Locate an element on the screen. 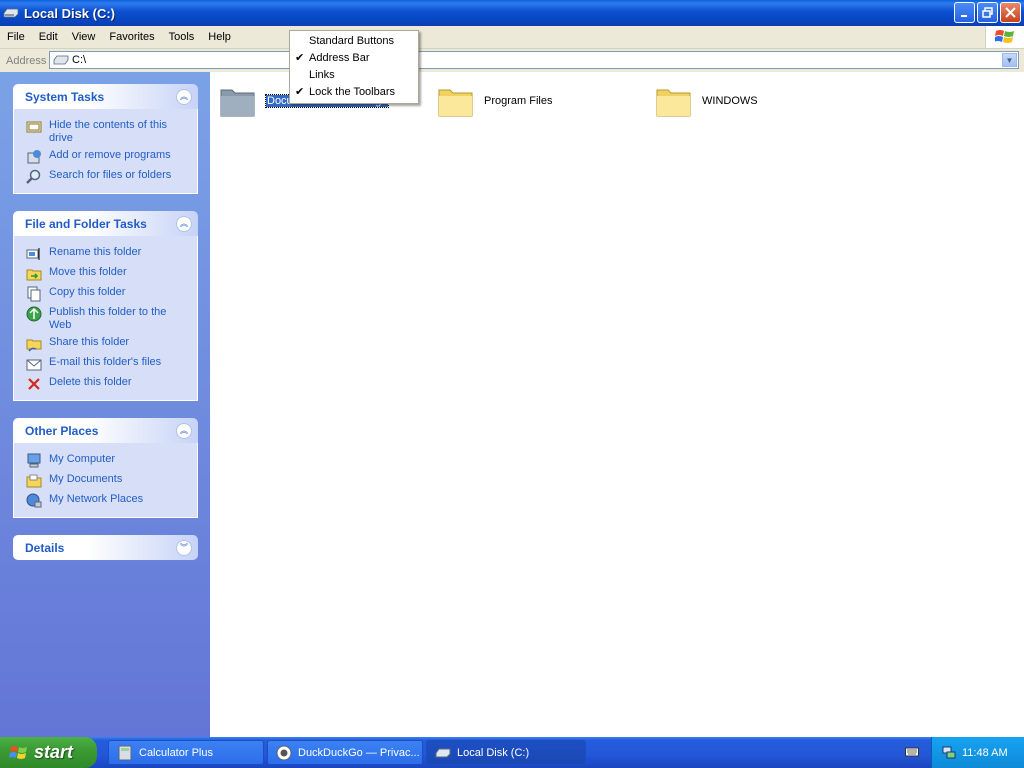 Image resolution: width=1024 pixels, height=768 pixels. email-icon is located at coordinates (34, 365).